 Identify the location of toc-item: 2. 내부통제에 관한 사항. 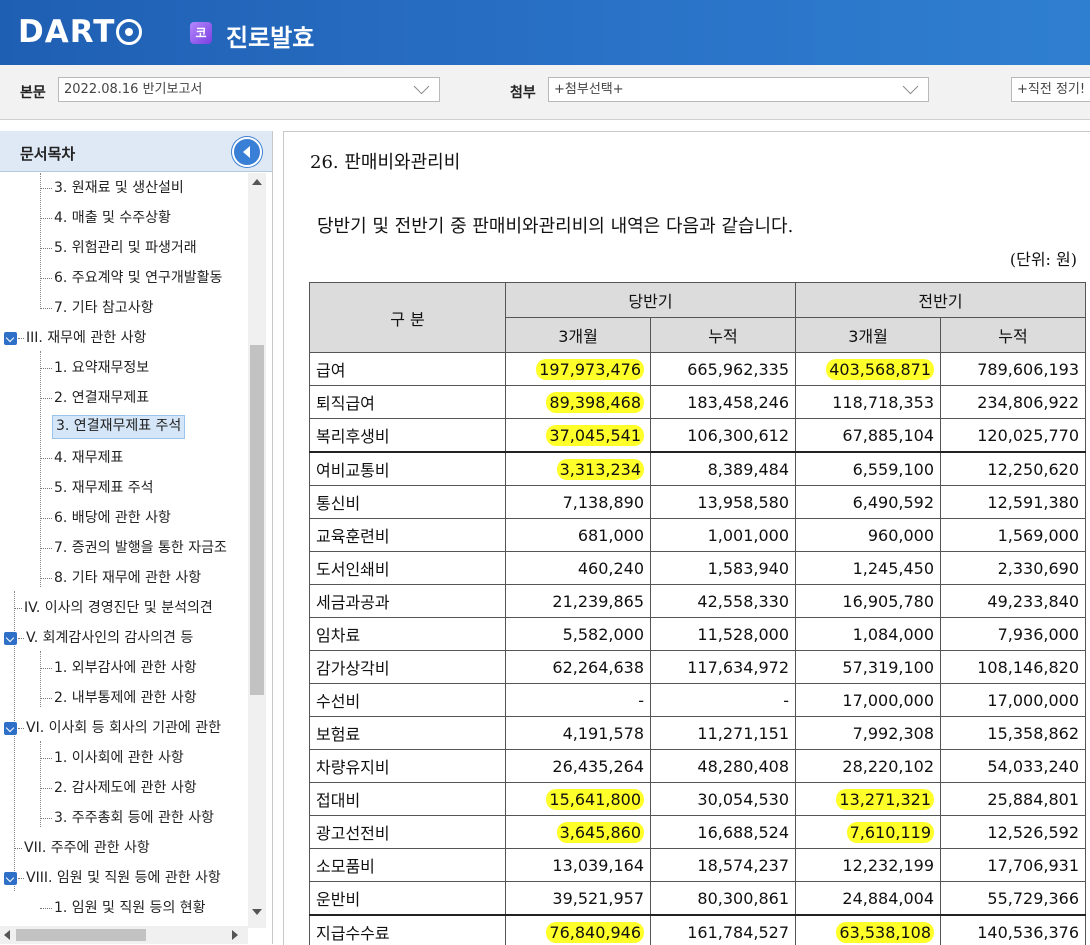
(118, 698).